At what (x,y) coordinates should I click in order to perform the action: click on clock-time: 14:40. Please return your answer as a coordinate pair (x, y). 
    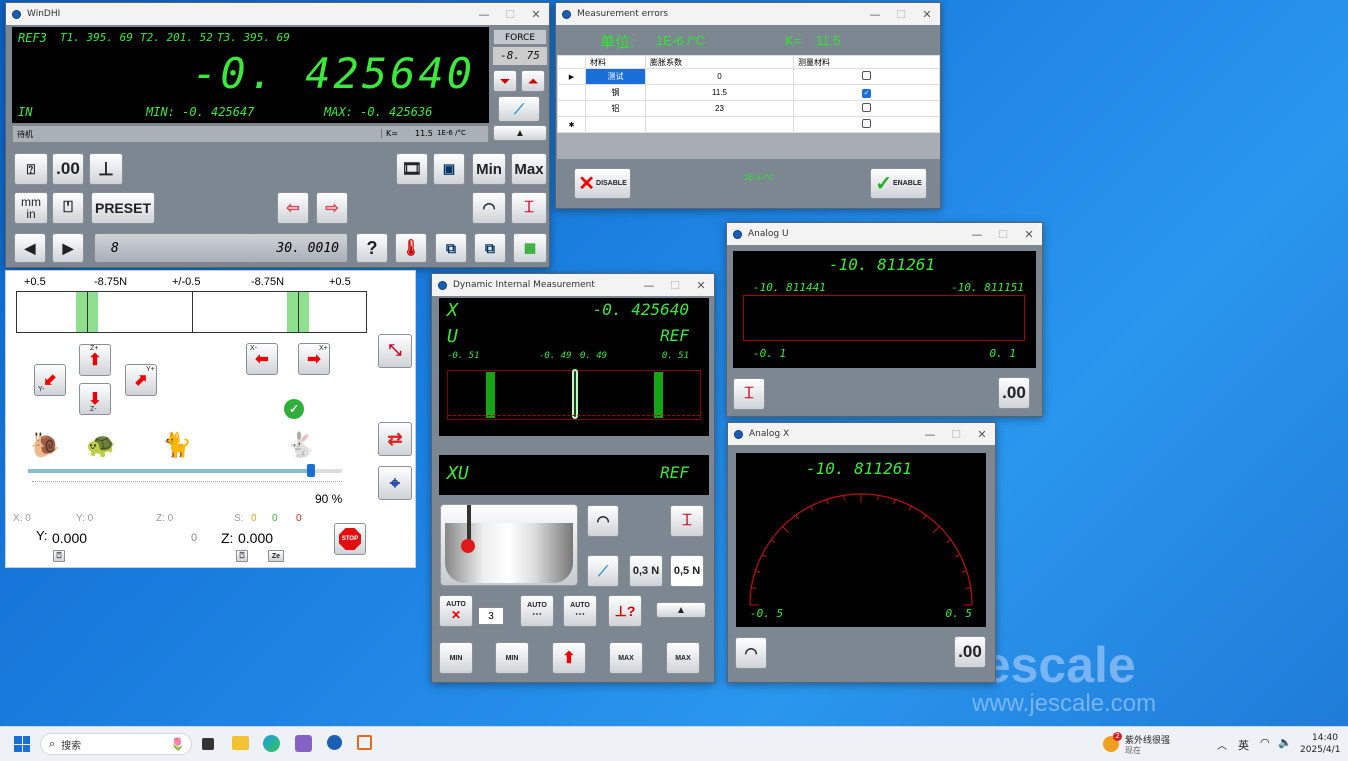
    Looking at the image, I should click on (1325, 738).